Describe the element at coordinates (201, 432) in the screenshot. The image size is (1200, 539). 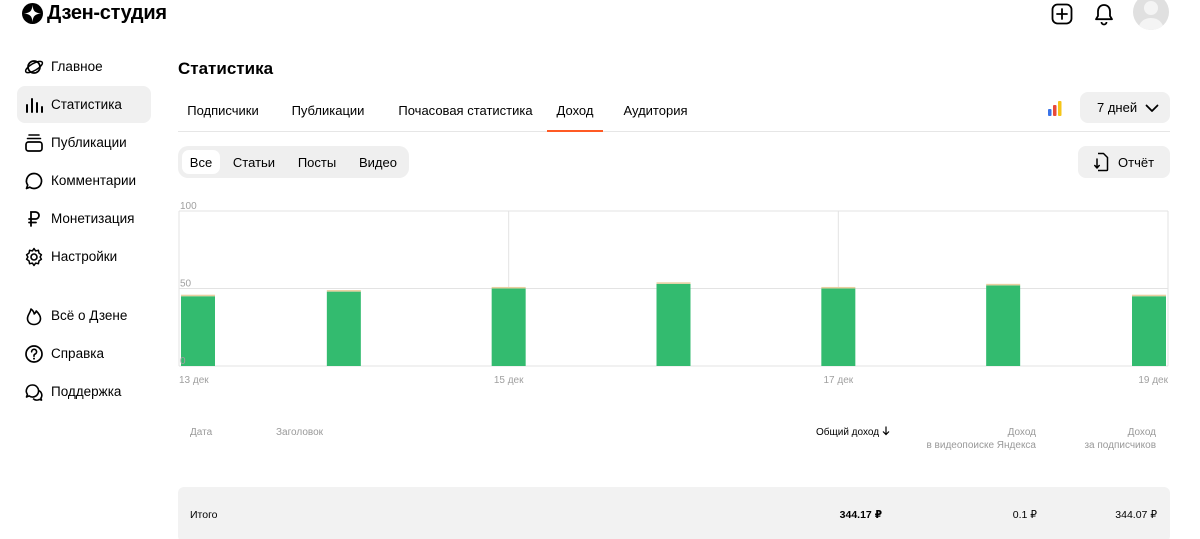
I see `column-date: Дата` at that location.